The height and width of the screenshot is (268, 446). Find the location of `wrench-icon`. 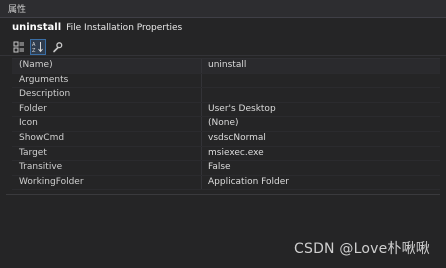

wrench-icon is located at coordinates (58, 46).